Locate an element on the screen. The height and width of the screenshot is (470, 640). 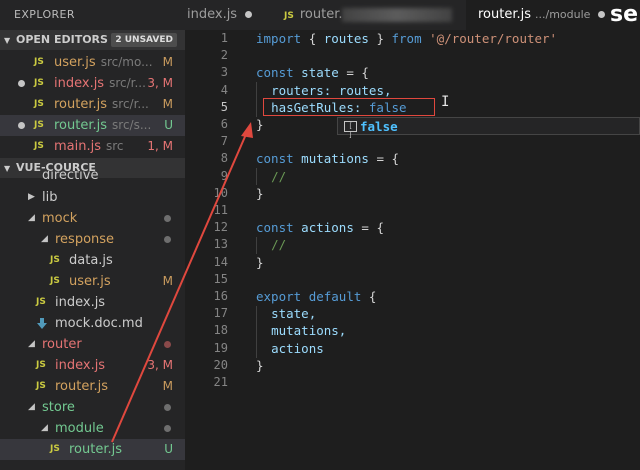
code-line-18: mutations, is located at coordinates (301, 330).